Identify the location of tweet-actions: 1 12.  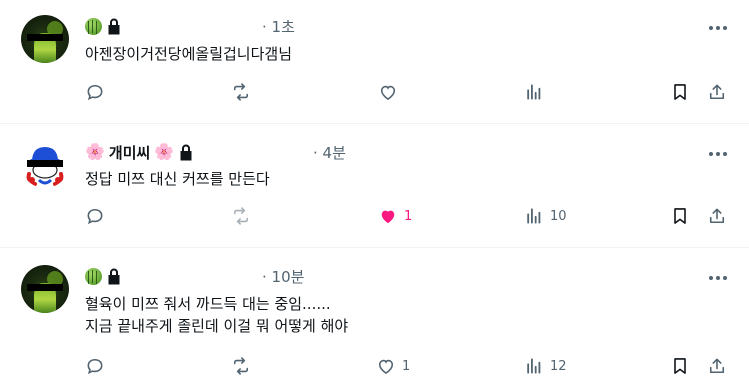
(374, 370).